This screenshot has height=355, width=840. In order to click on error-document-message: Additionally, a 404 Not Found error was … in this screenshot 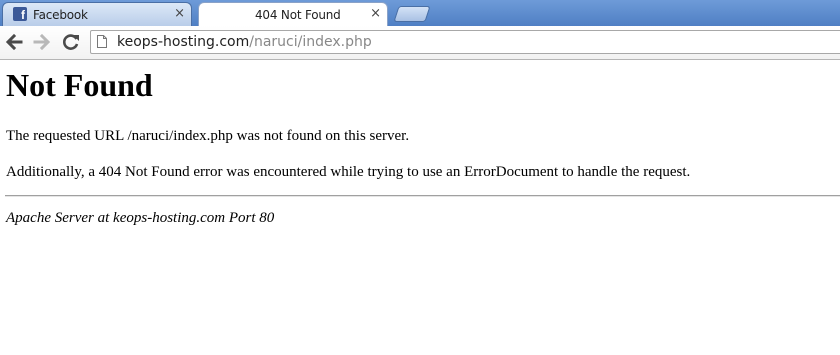, I will do `click(348, 172)`.